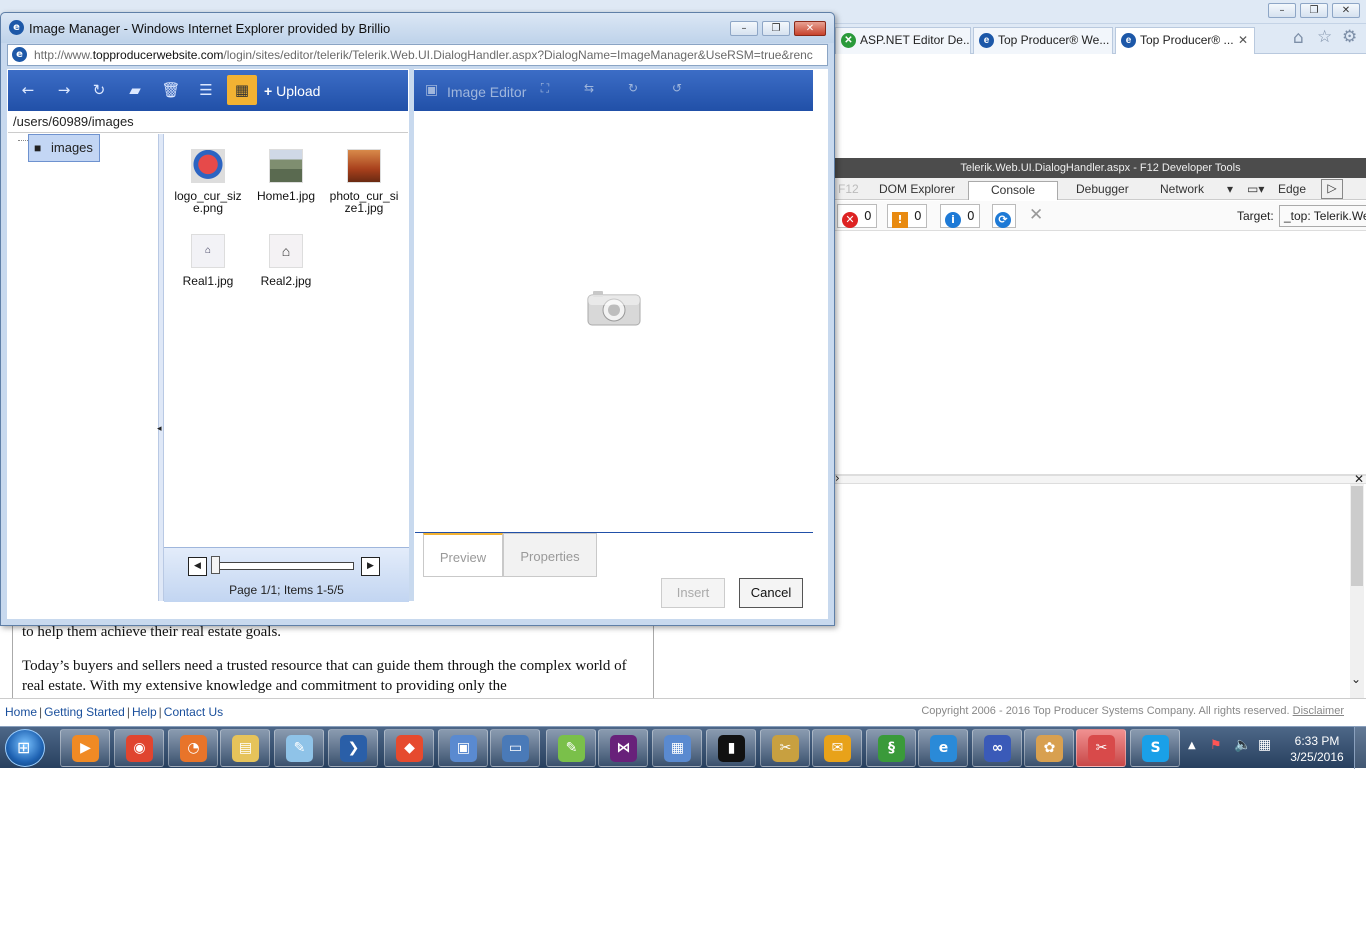  I want to click on tab-console: Console, so click(1013, 190).